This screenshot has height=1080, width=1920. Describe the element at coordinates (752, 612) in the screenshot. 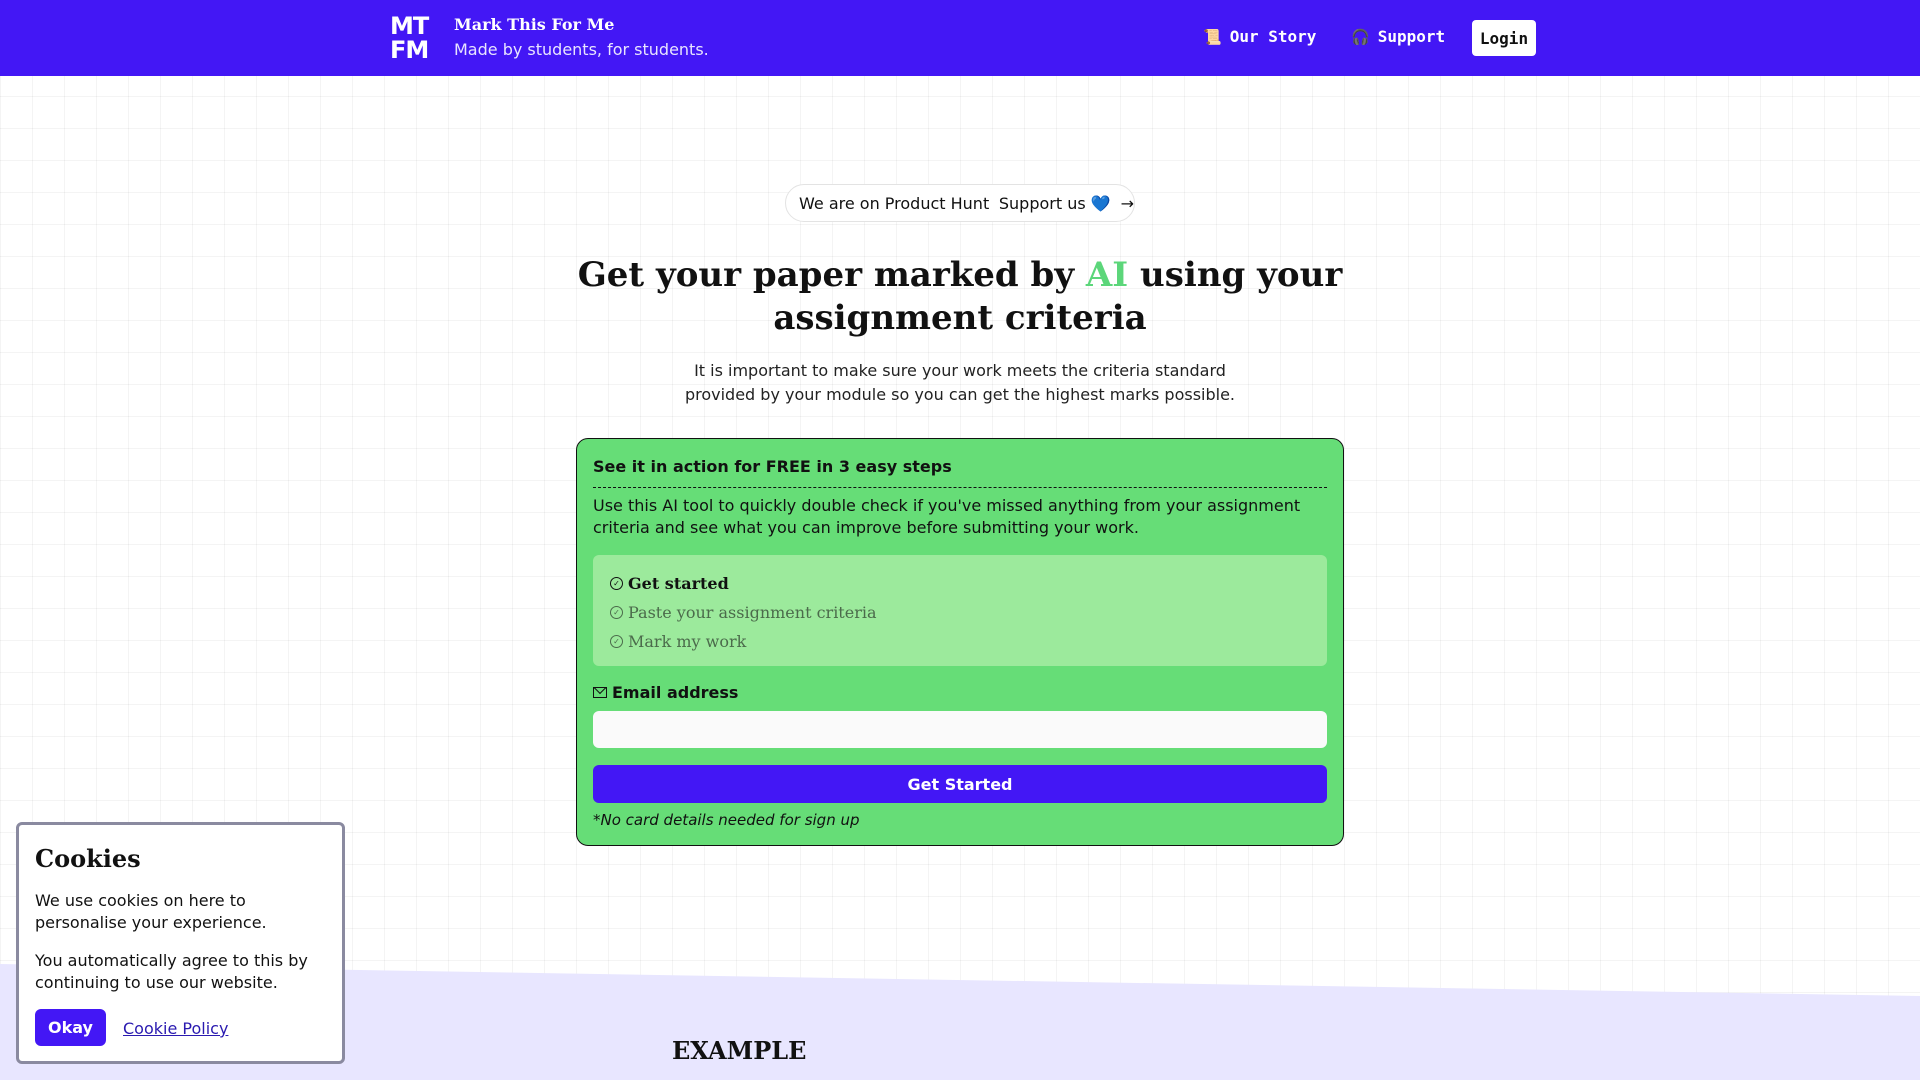

I see `step-label: Paste your assignment criteria` at that location.